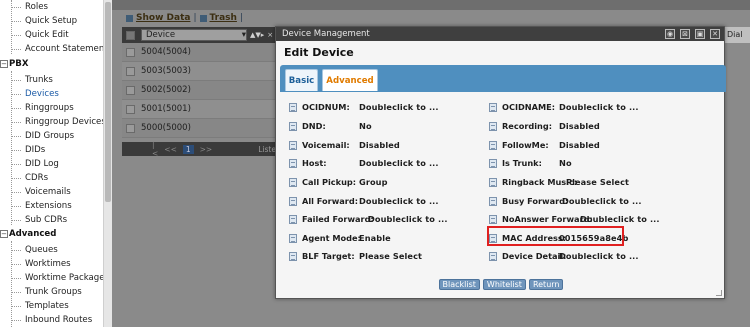  I want to click on table-row: 5000(5000), so click(201, 128).